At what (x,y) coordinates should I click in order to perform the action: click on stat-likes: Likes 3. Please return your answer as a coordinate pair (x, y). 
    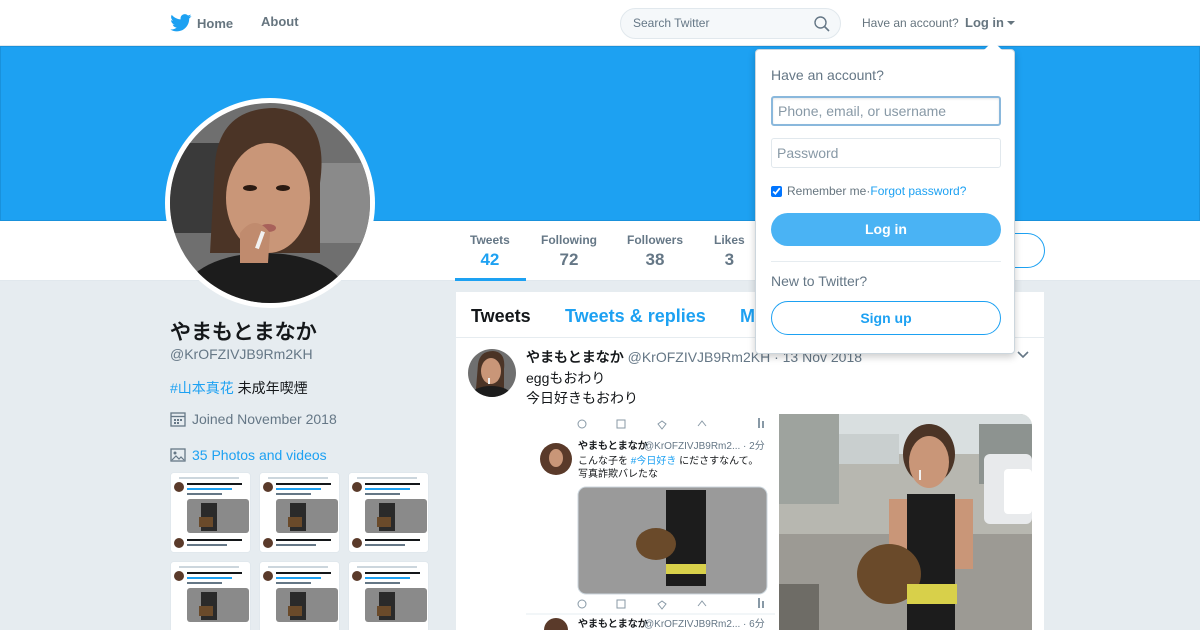
    Looking at the image, I should click on (729, 251).